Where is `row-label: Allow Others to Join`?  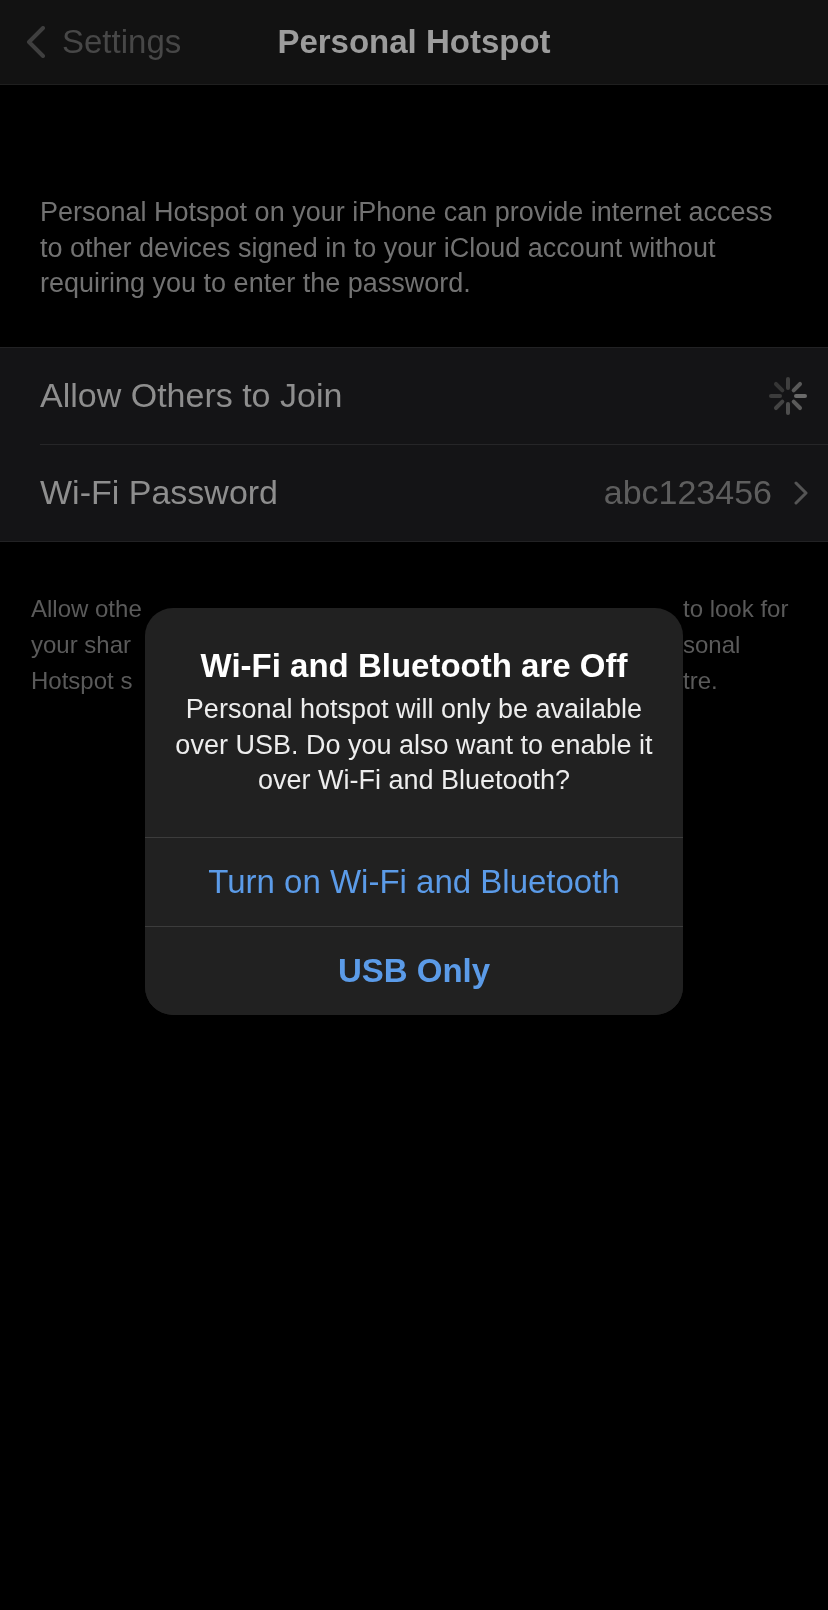
row-label: Allow Others to Join is located at coordinates (191, 395).